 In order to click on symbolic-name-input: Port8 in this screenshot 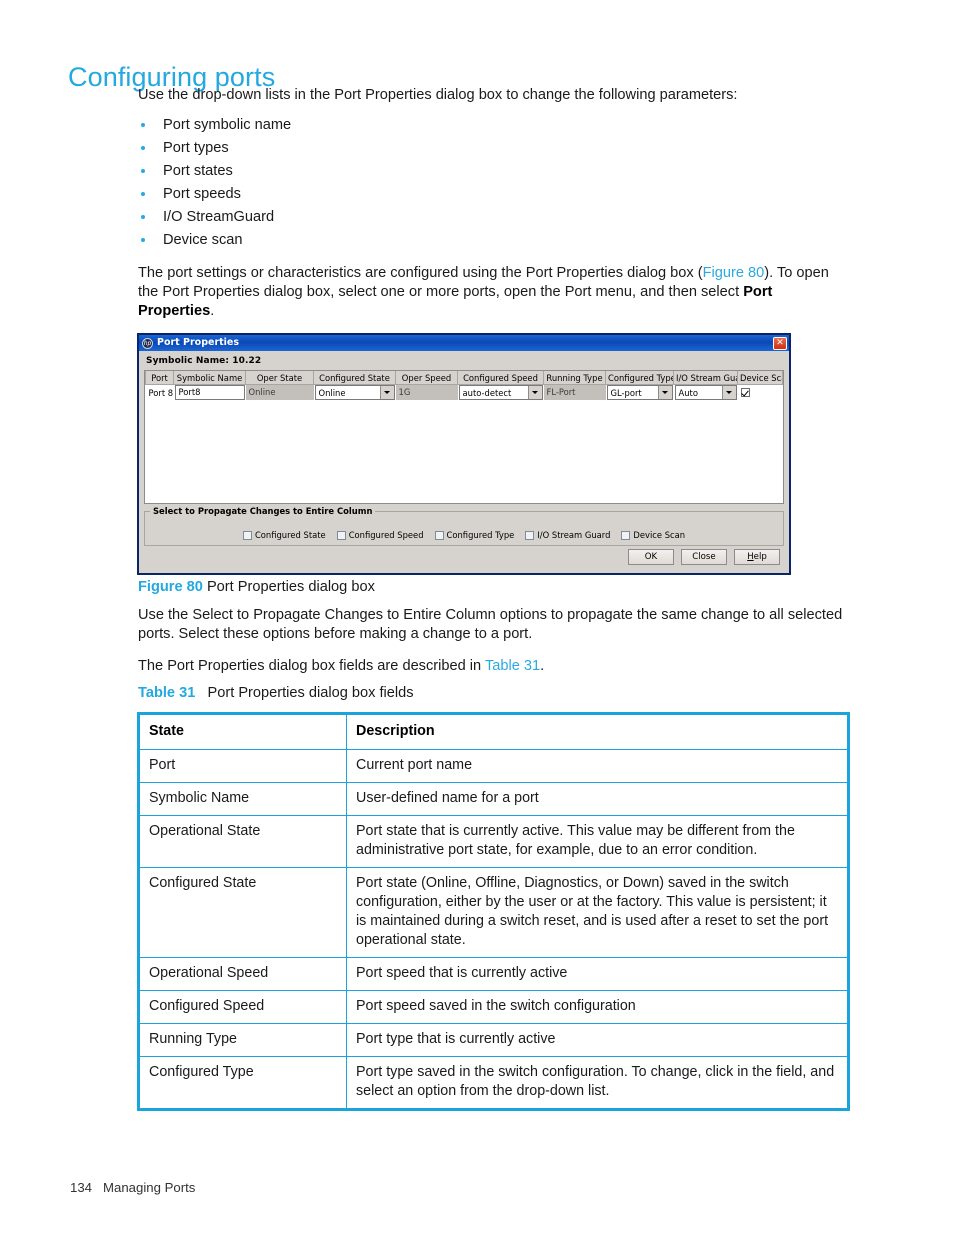, I will do `click(209, 392)`.